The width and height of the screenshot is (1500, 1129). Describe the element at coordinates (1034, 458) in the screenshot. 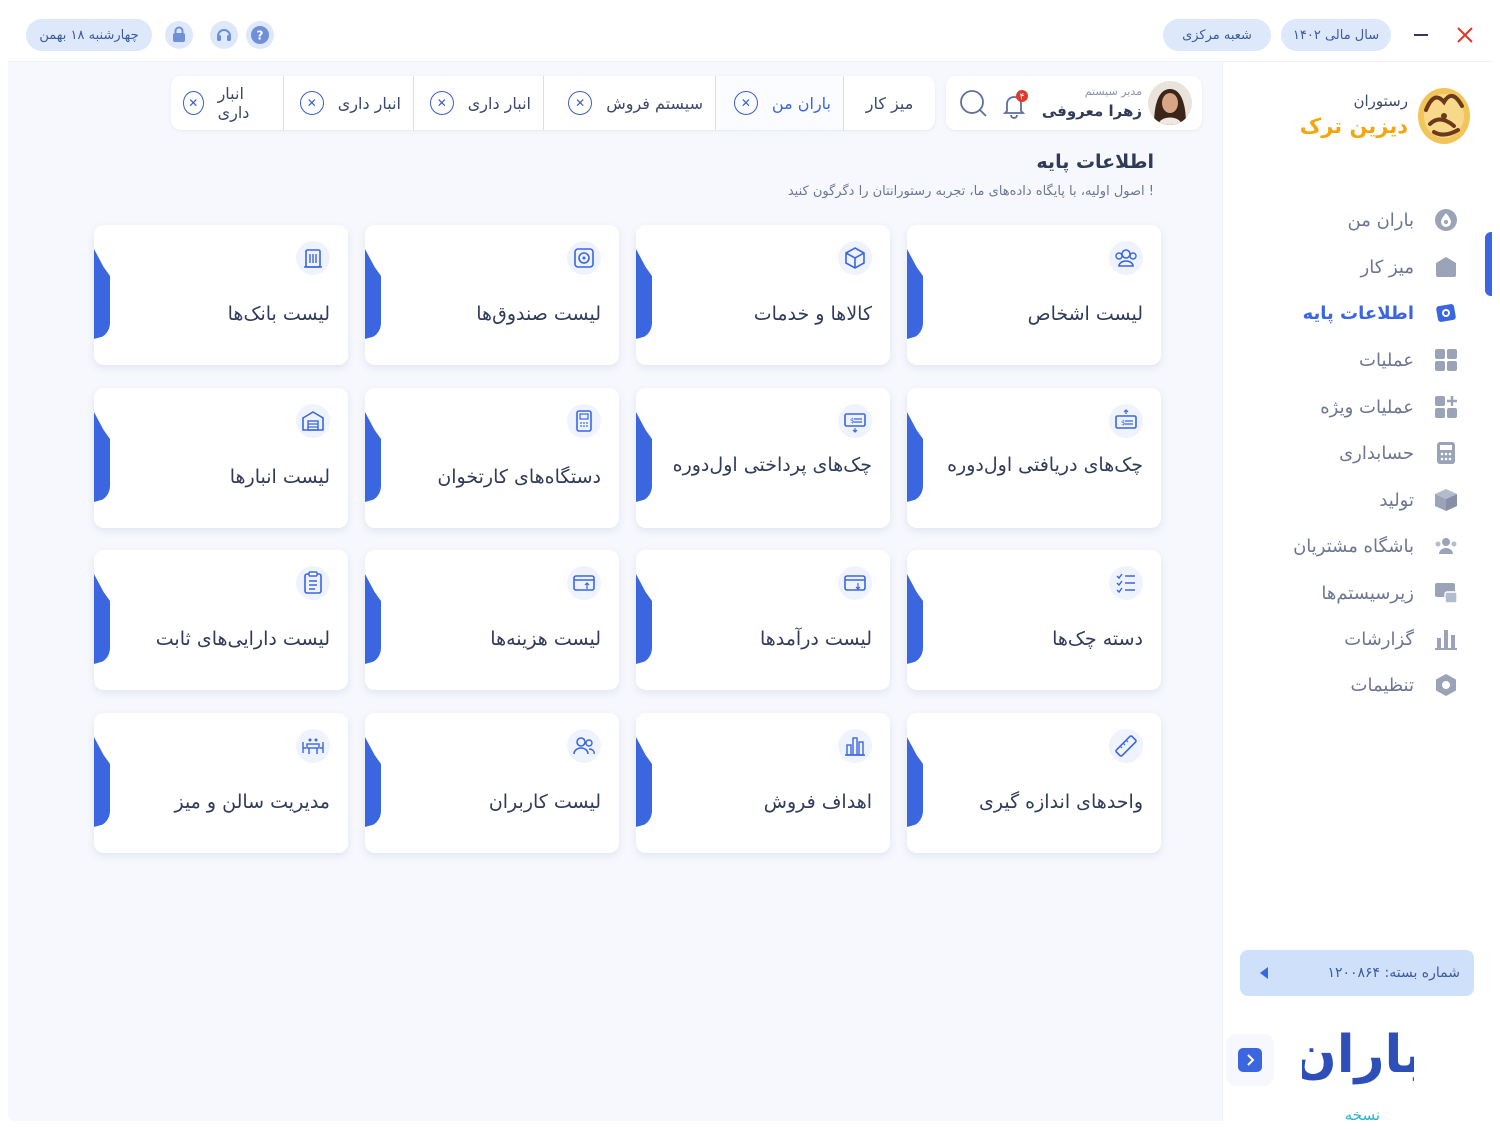

I see `card-received-cheques: $ چک‌های دریافتی اول‌دوره` at that location.